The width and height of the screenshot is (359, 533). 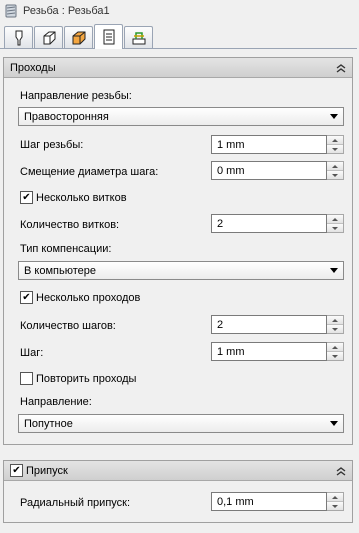 I want to click on tab-tool, so click(x=18, y=37).